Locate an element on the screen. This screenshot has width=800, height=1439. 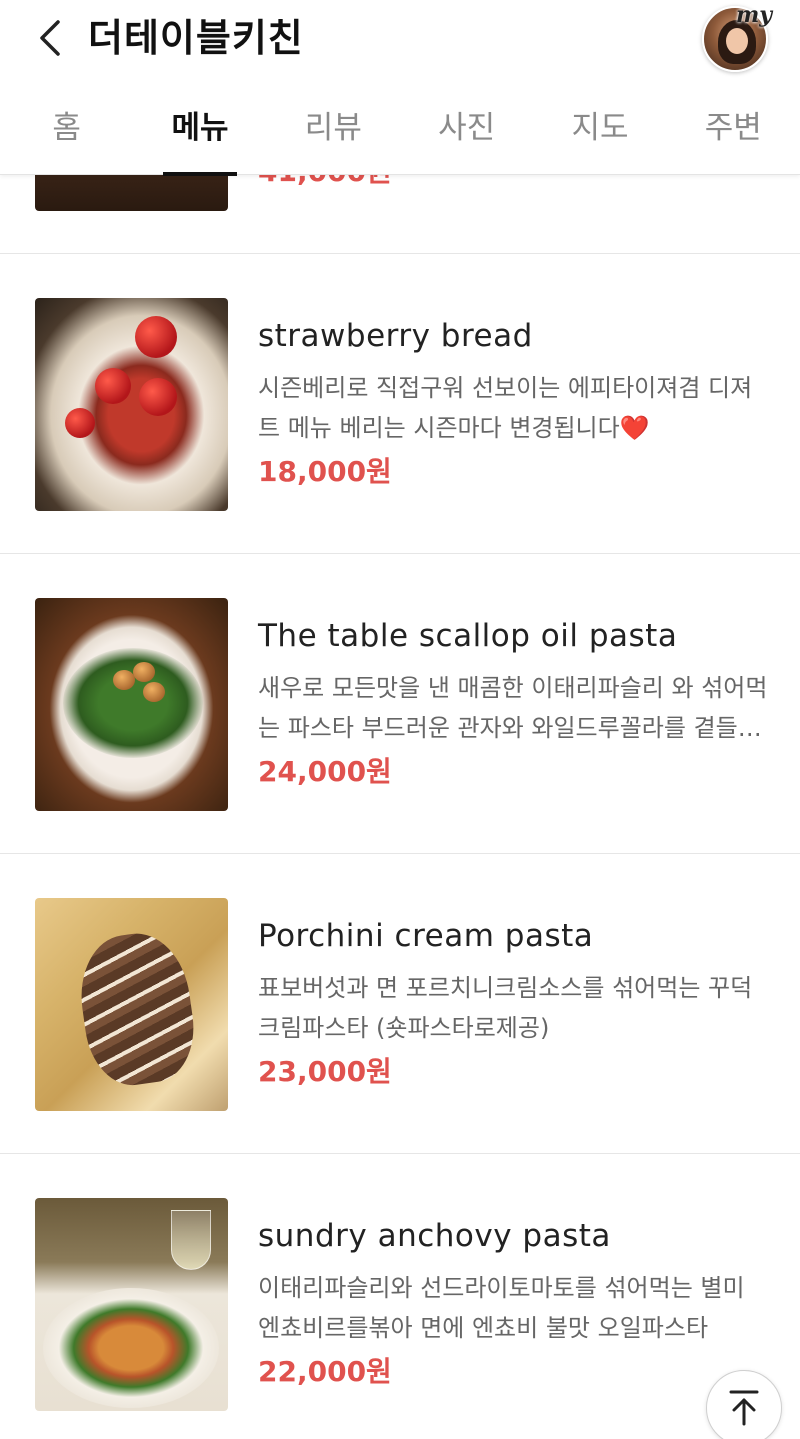
menu-item-name: strawberry bread is located at coordinates (395, 336).